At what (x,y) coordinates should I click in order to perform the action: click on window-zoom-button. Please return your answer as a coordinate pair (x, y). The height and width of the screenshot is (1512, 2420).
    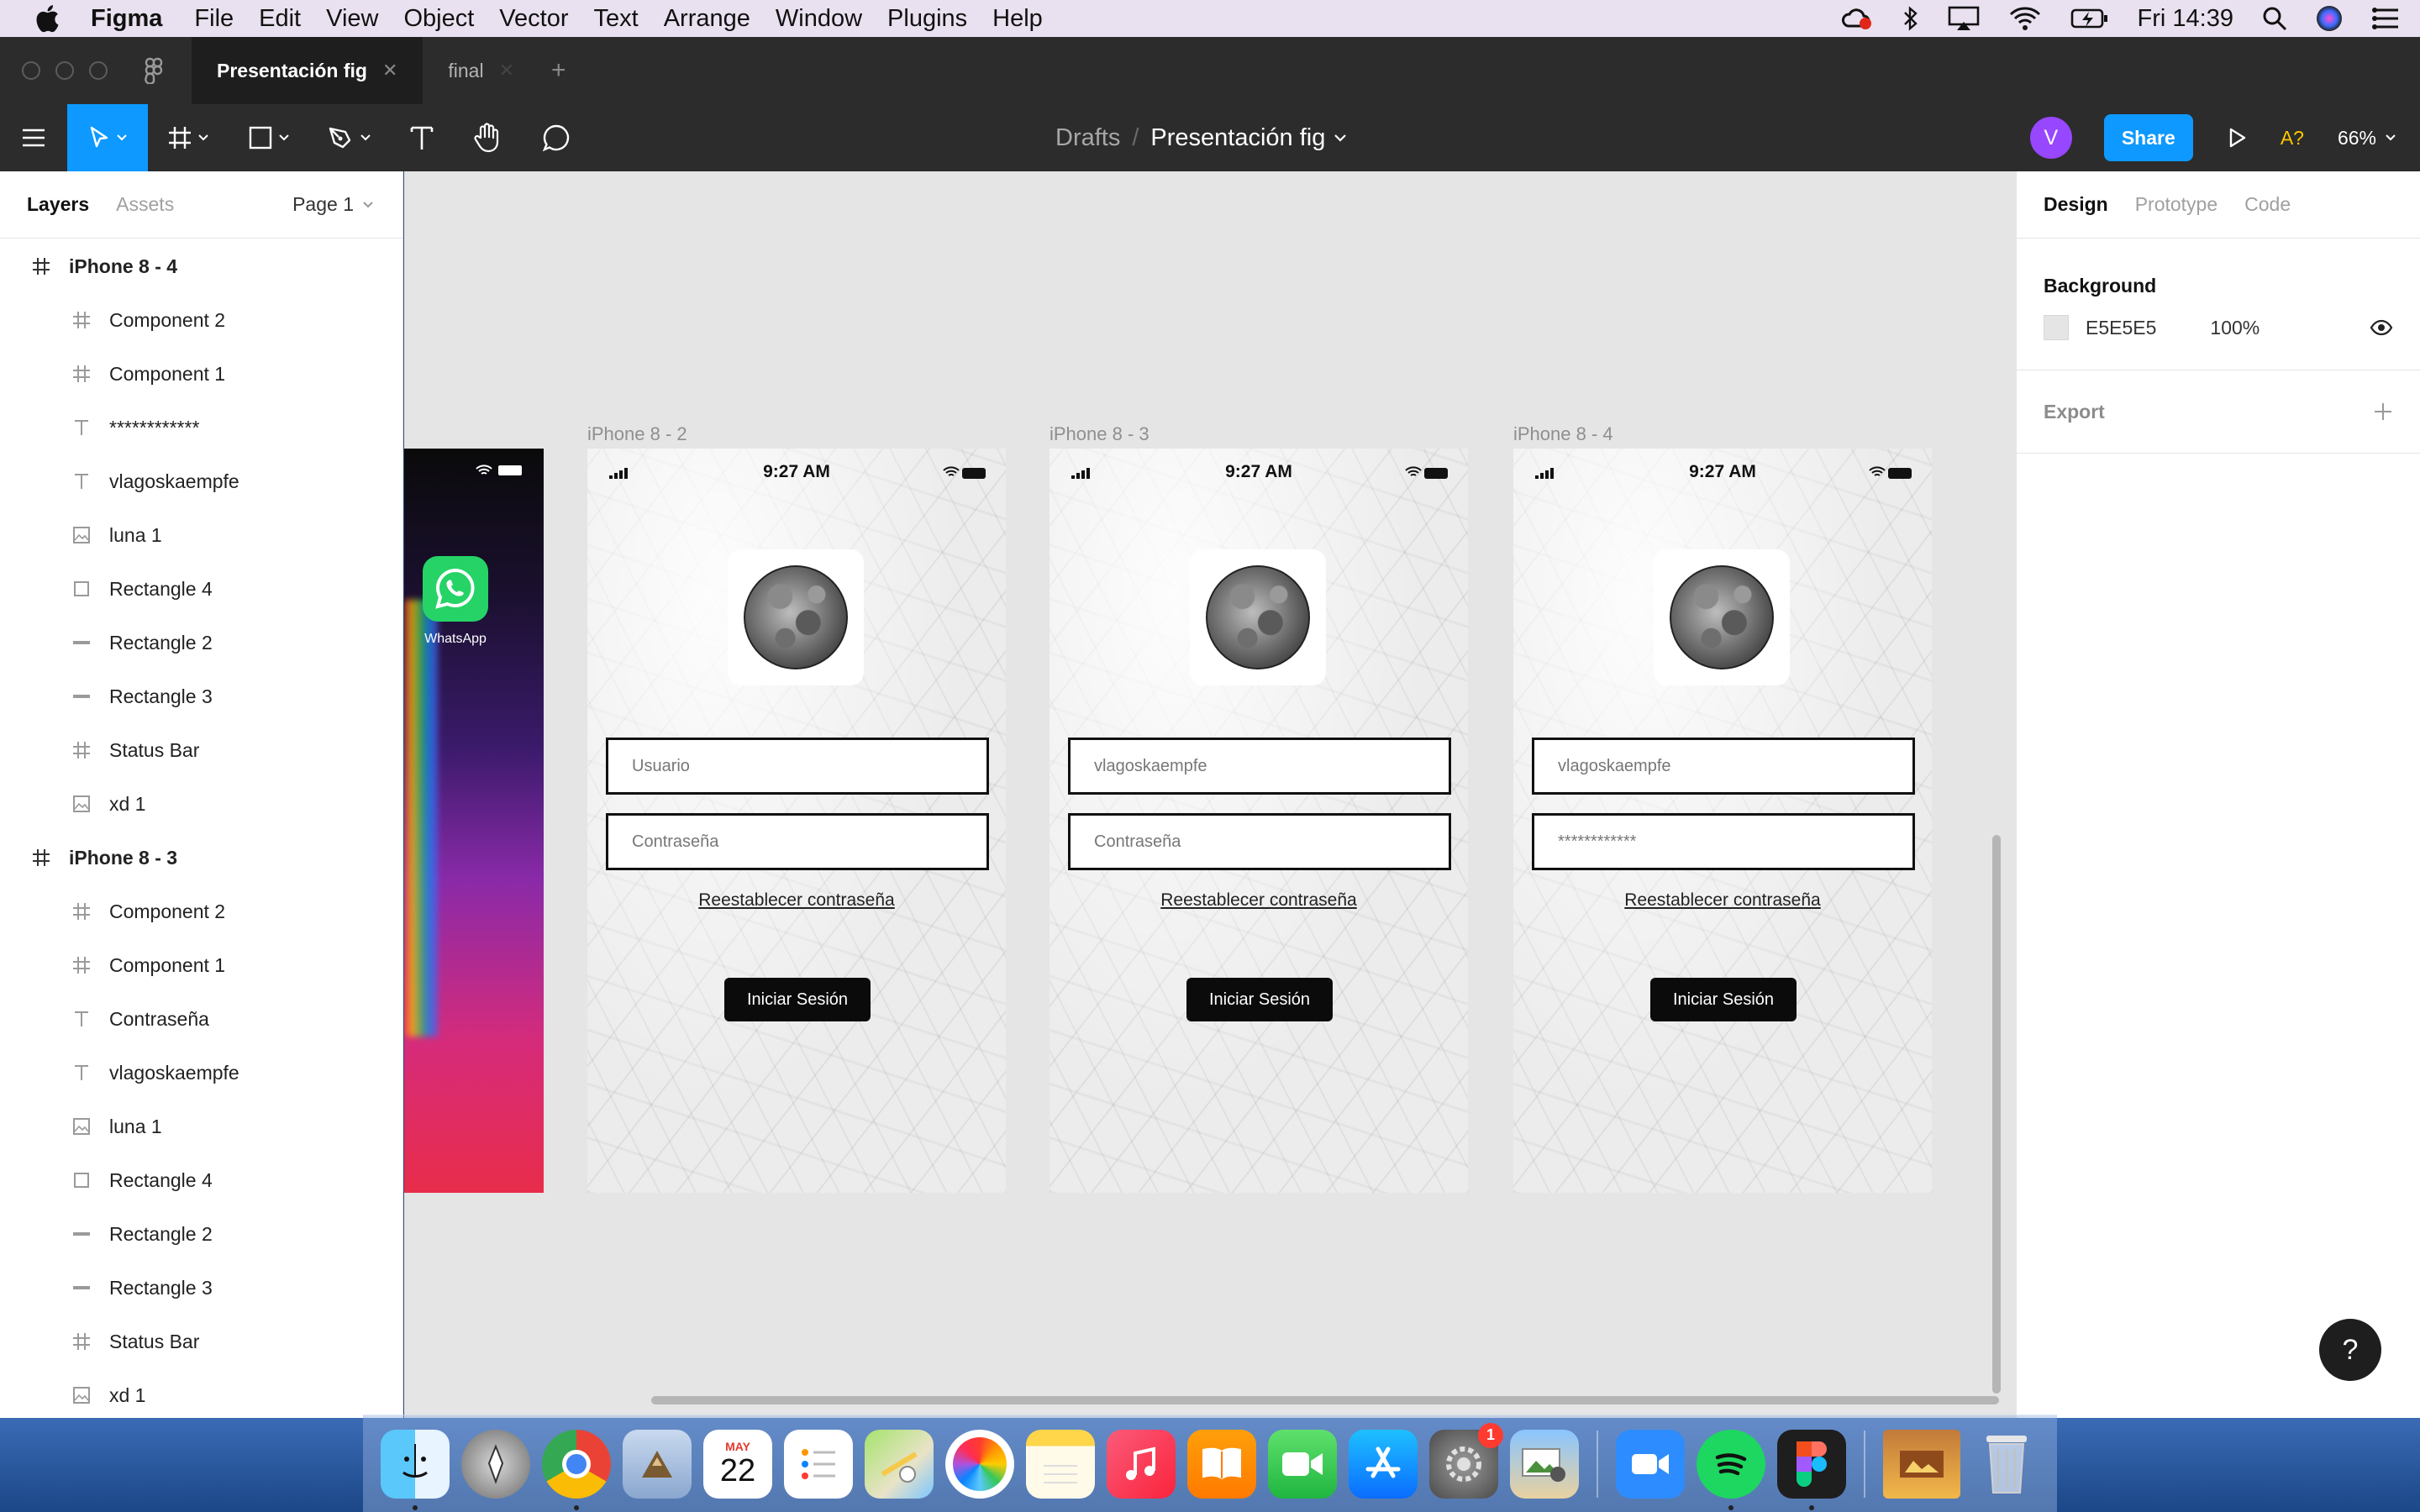
    Looking at the image, I should click on (98, 70).